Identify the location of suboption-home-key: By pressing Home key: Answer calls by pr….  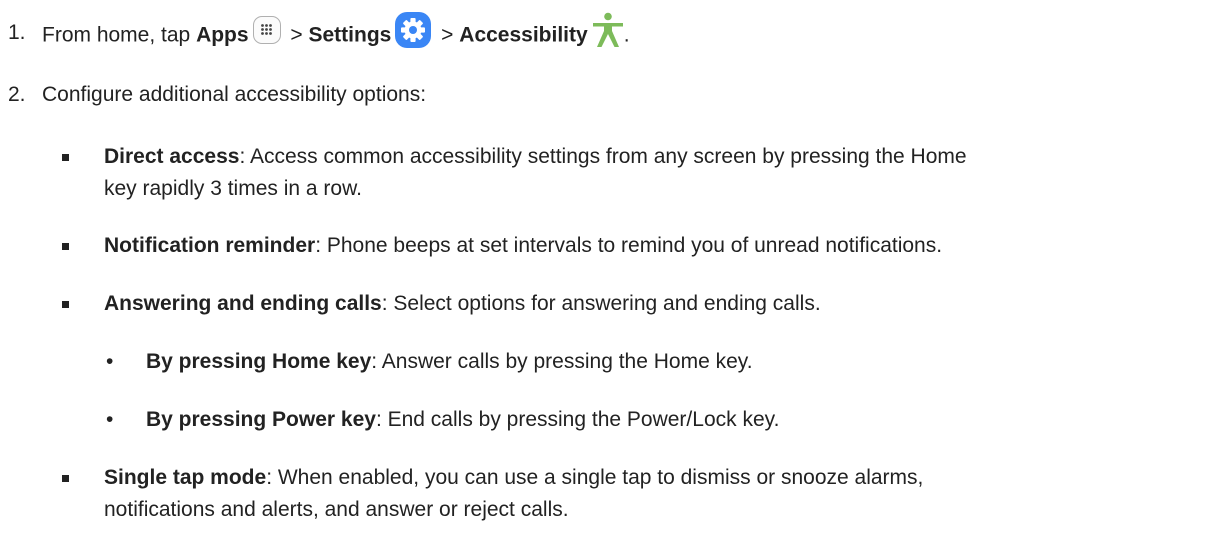
(449, 362).